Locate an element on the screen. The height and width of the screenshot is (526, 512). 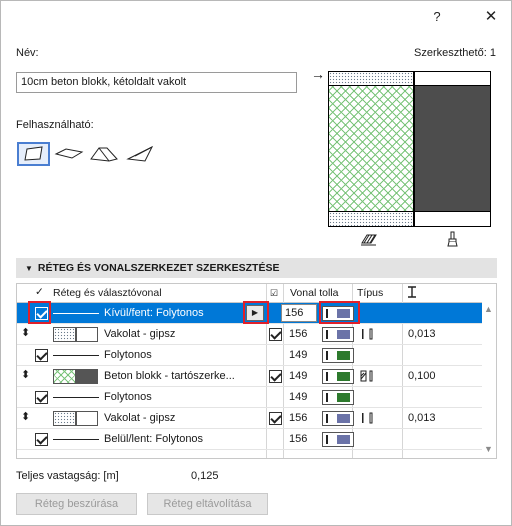
collapse-icon: ▼ is located at coordinates (29, 268).